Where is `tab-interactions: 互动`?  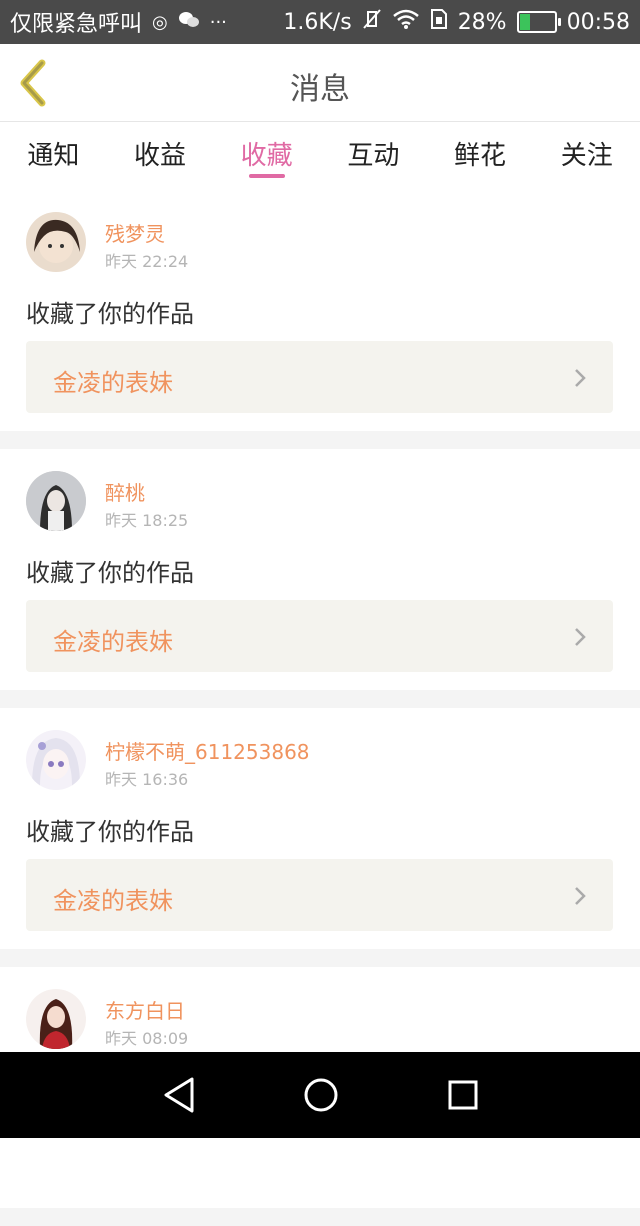
tab-interactions: 互动 is located at coordinates (373, 156).